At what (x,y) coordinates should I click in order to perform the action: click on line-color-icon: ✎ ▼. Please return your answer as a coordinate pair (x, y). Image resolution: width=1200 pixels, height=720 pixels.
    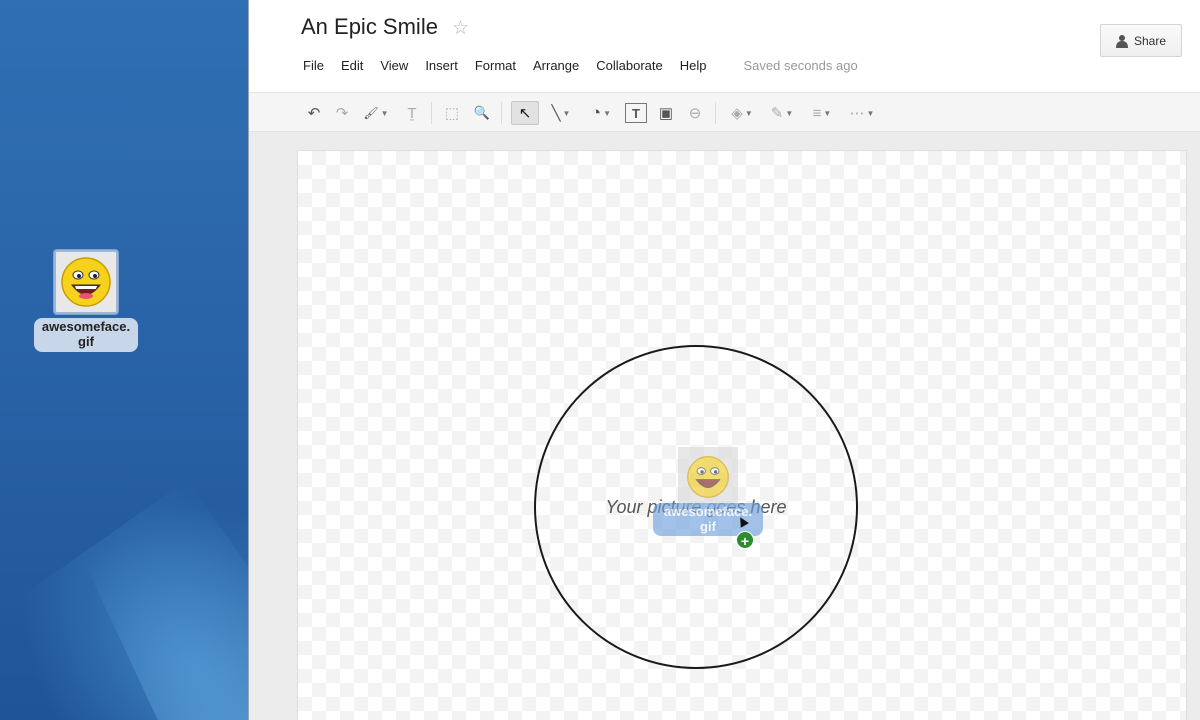
    Looking at the image, I should click on (782, 113).